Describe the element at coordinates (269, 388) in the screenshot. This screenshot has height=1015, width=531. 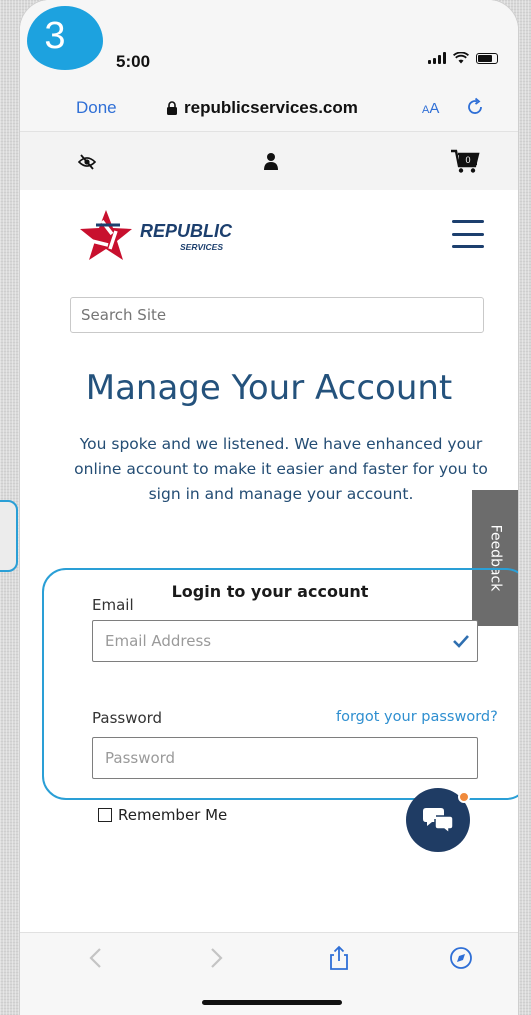
I see `page-title: Manage Your Account` at that location.